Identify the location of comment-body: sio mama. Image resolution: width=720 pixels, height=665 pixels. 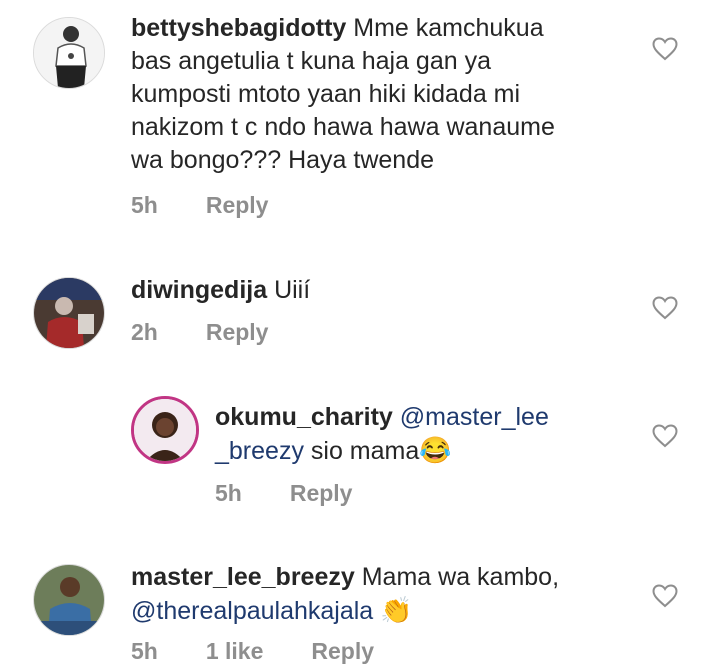
(361, 451).